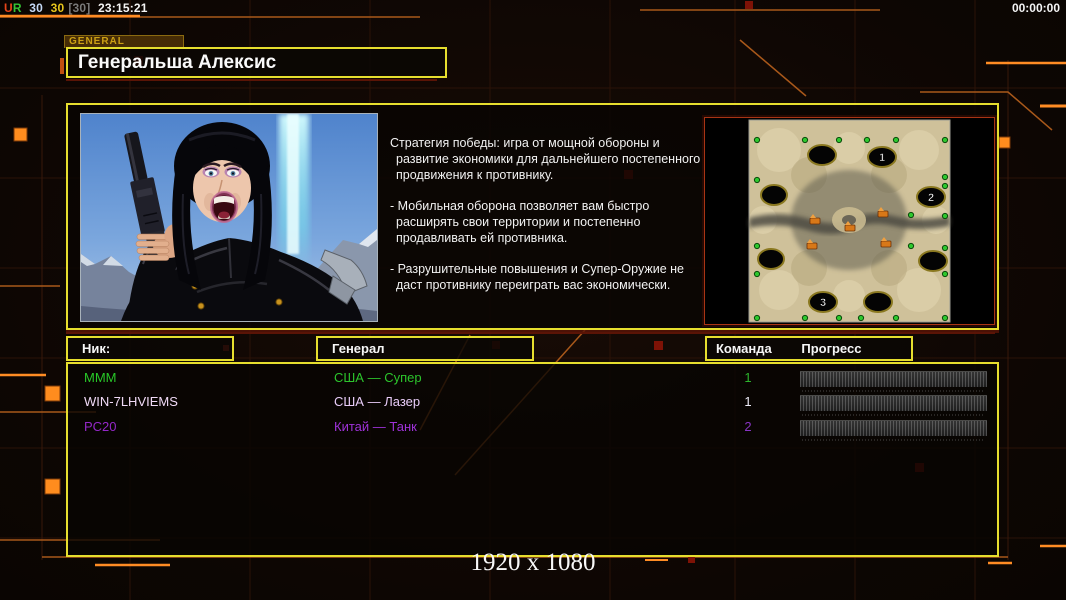 This screenshot has width=1066, height=600. What do you see at coordinates (100, 377) in the screenshot?
I see `player-nick: MMM` at bounding box center [100, 377].